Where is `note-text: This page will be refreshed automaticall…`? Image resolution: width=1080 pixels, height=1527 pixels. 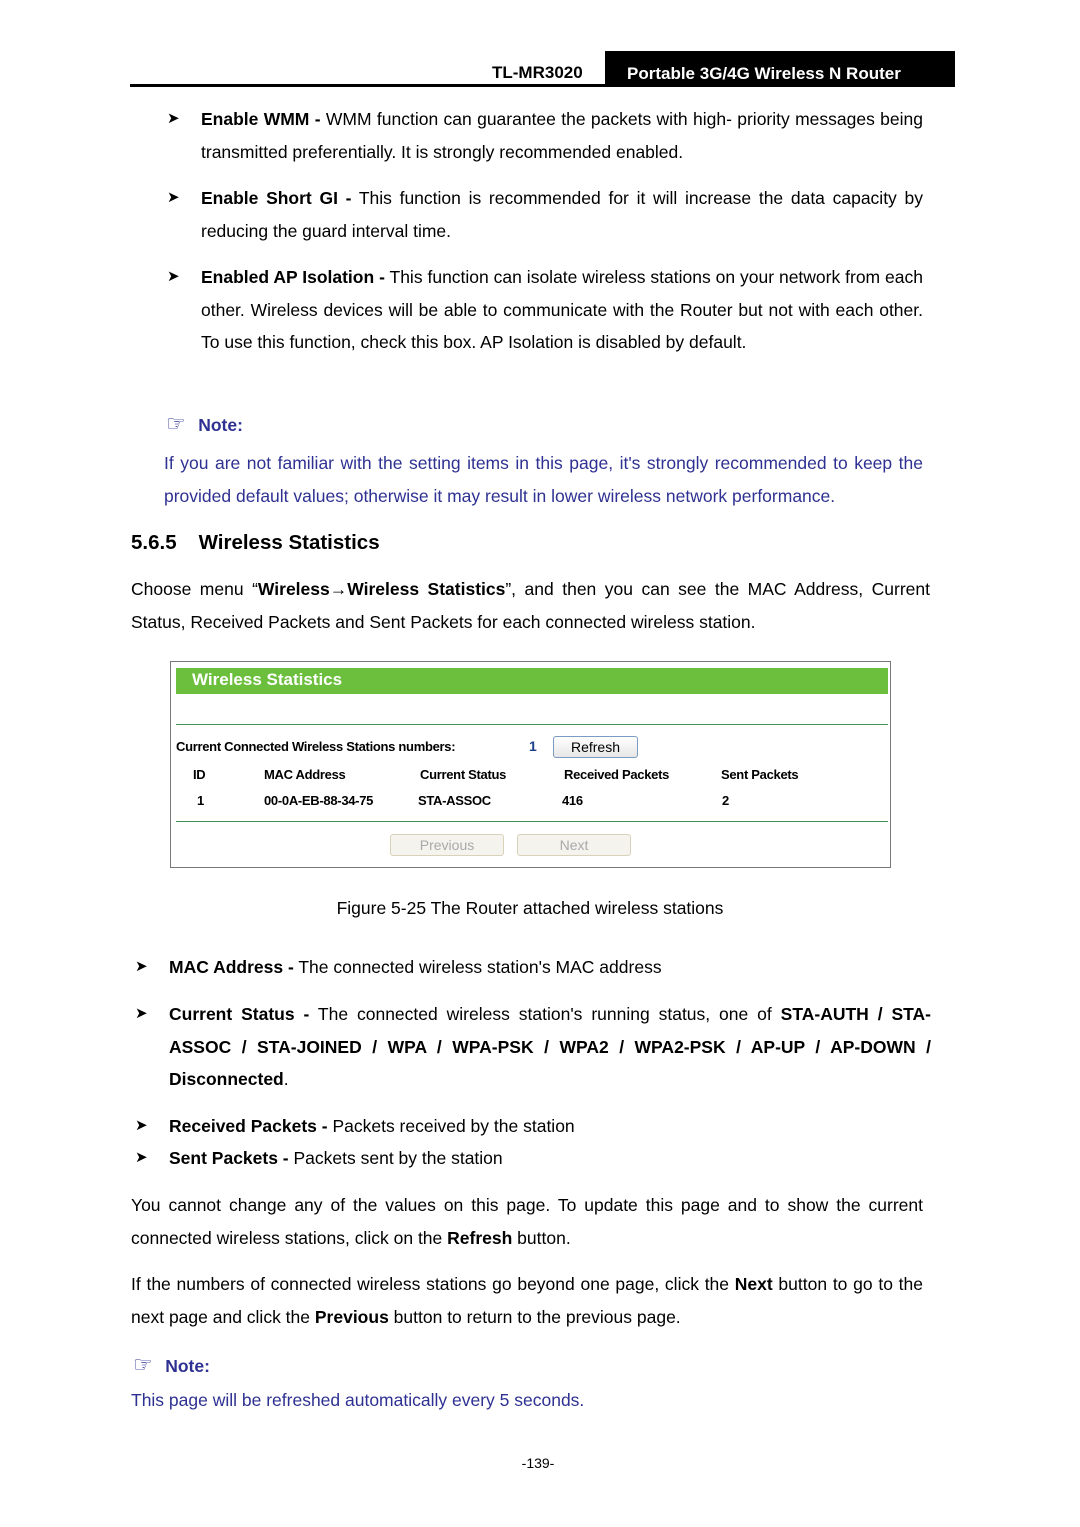
note-text: This page will be refreshed automaticall… is located at coordinates (358, 1400).